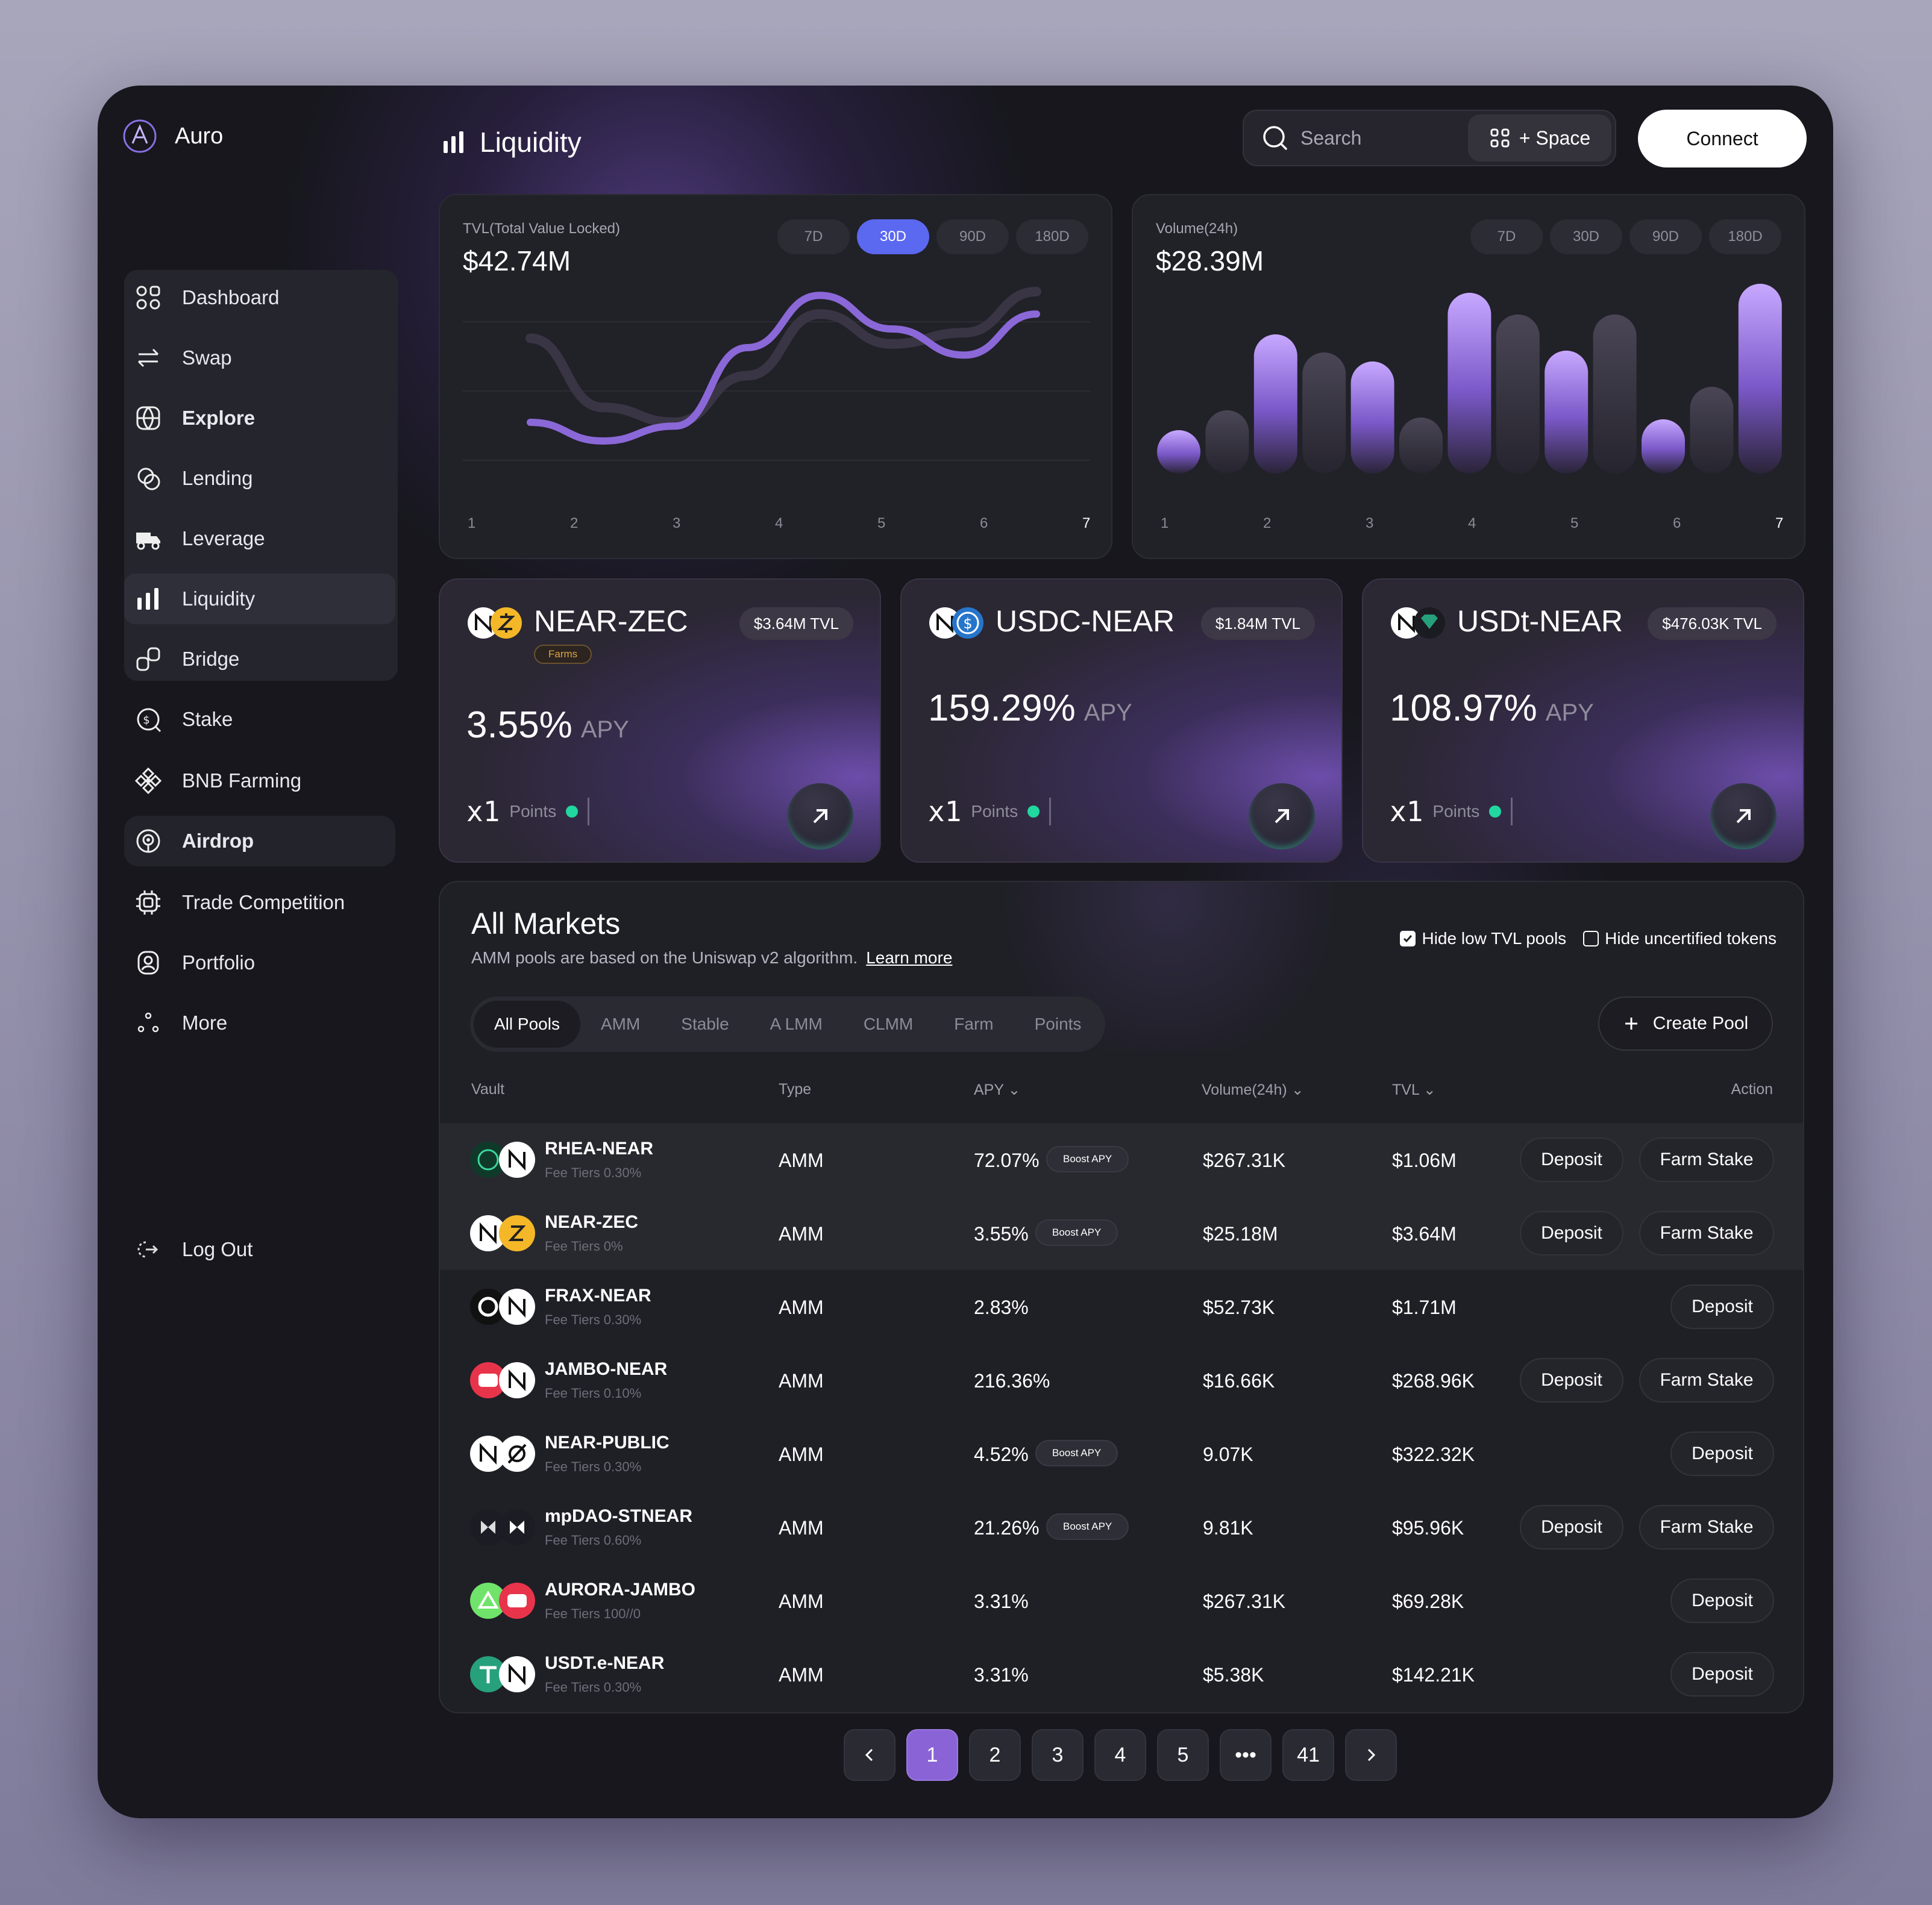  Describe the element at coordinates (1324, 413) in the screenshot. I see `volume-bar` at that location.